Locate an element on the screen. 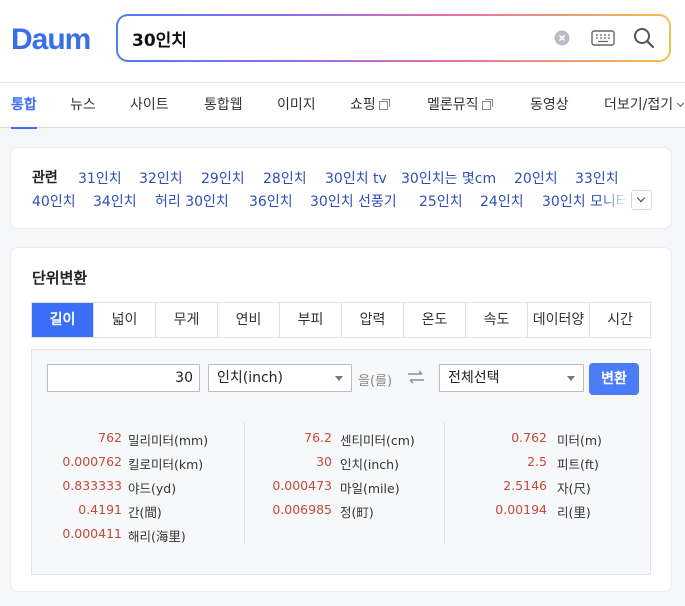 This screenshot has width=685, height=606. related-link: 28인치 is located at coordinates (285, 178).